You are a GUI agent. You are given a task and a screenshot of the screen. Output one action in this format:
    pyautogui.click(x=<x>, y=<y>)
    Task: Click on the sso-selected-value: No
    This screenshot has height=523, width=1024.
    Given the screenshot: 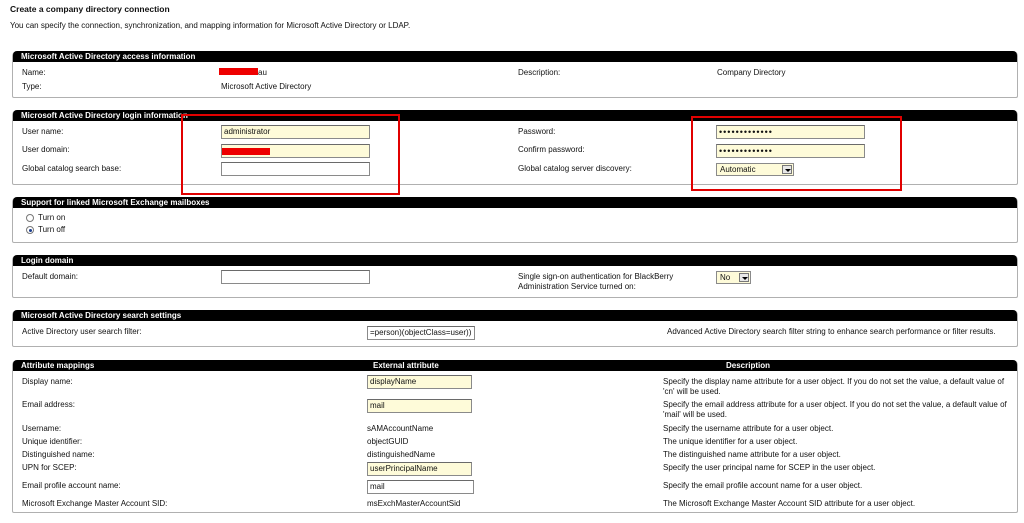 What is the action you would take?
    pyautogui.click(x=725, y=277)
    